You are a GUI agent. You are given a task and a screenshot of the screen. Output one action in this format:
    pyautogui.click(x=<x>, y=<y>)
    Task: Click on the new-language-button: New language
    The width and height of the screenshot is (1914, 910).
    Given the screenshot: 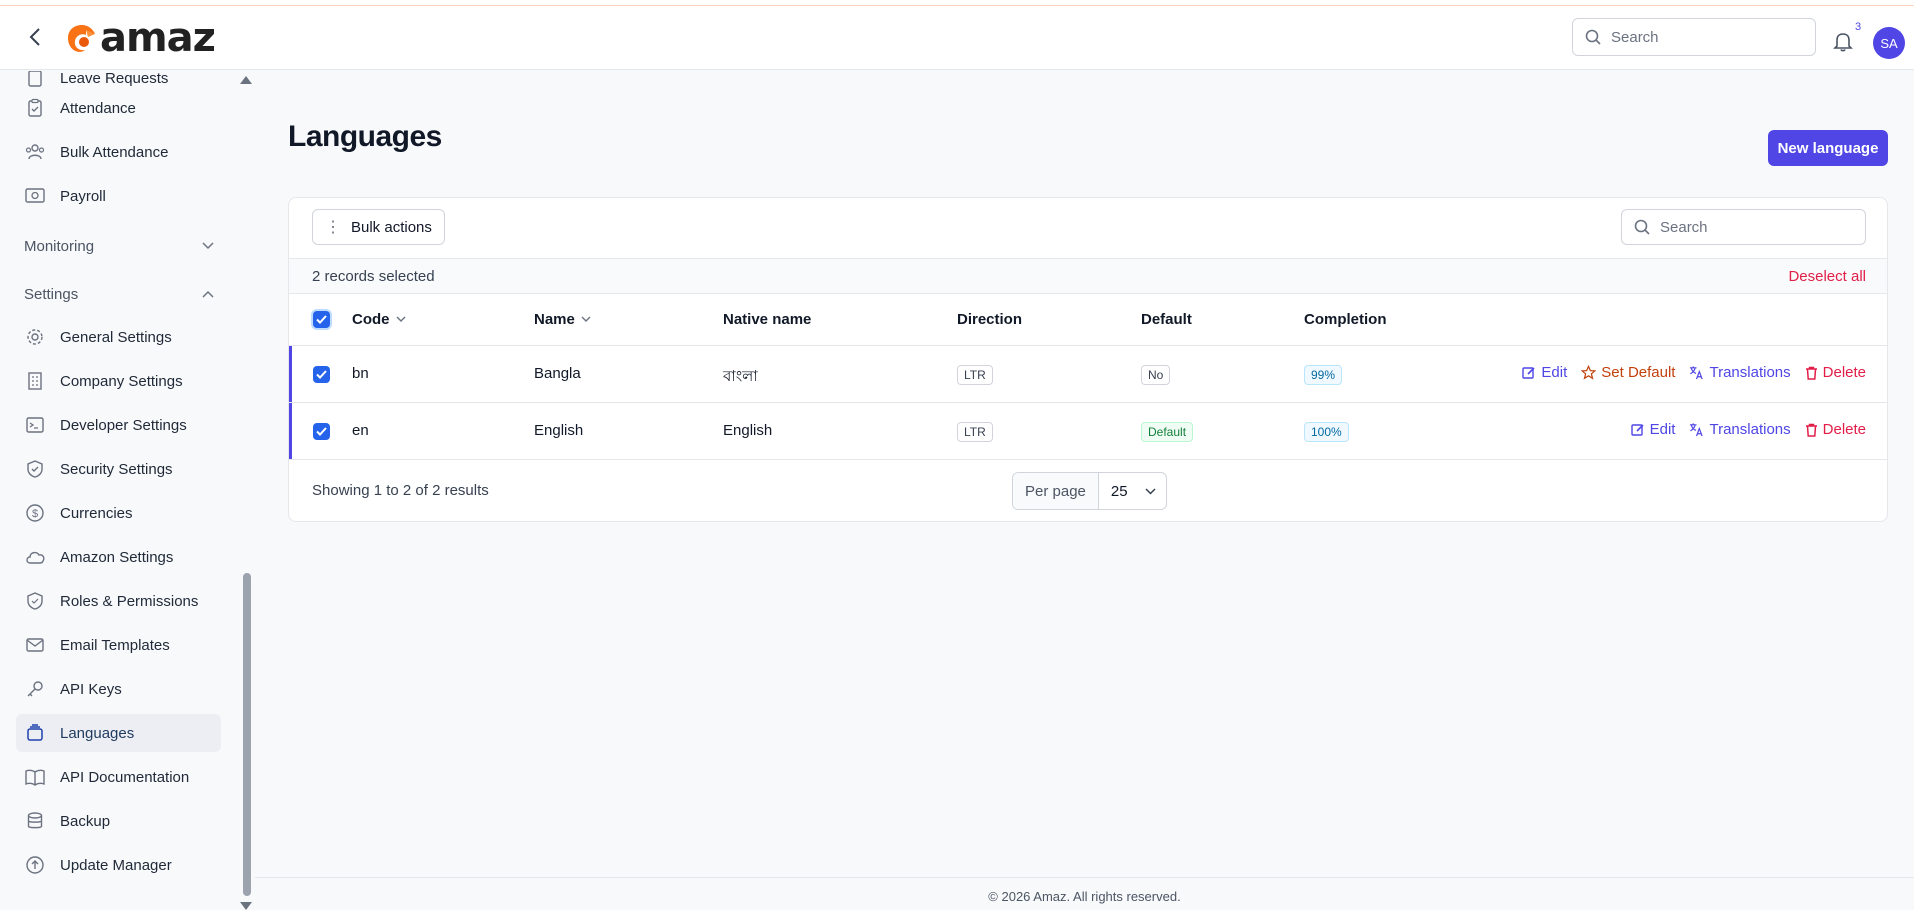 What is the action you would take?
    pyautogui.click(x=1828, y=148)
    